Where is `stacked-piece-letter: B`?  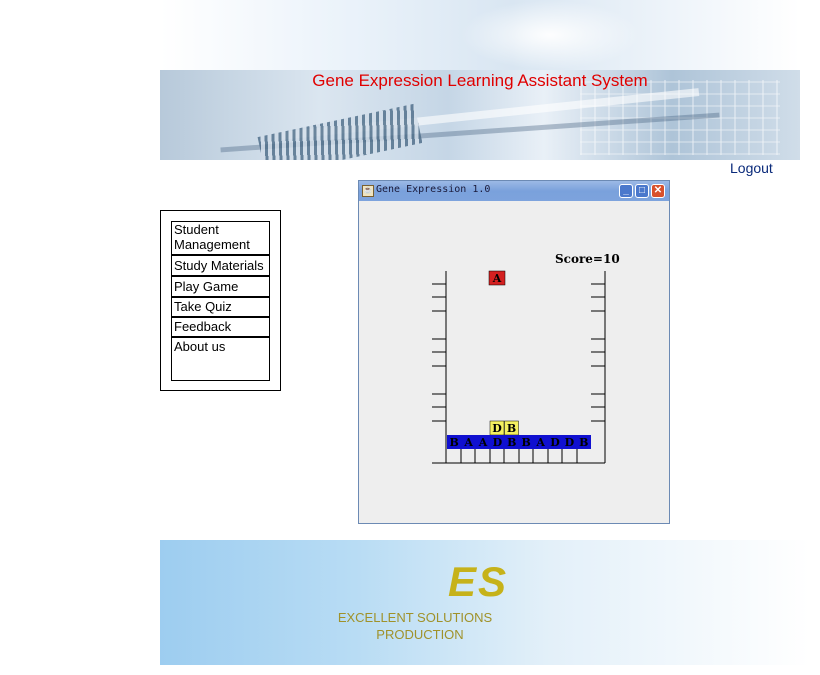
stacked-piece-letter: B is located at coordinates (511, 428).